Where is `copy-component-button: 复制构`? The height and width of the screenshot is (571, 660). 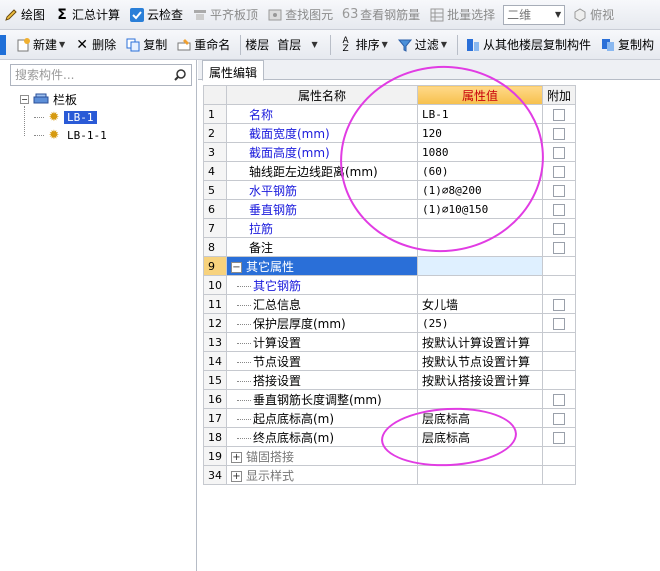
copy-component-button: 复制构 is located at coordinates (627, 45).